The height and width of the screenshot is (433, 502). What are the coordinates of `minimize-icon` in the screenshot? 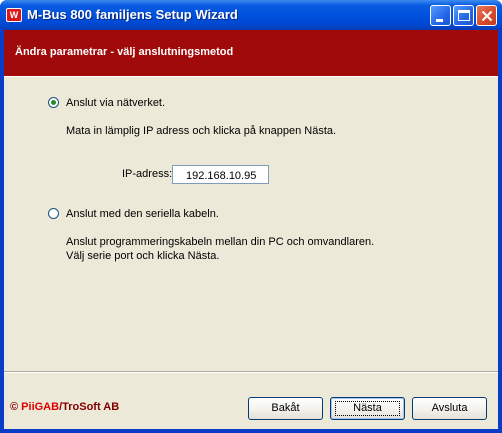 It's located at (439, 20).